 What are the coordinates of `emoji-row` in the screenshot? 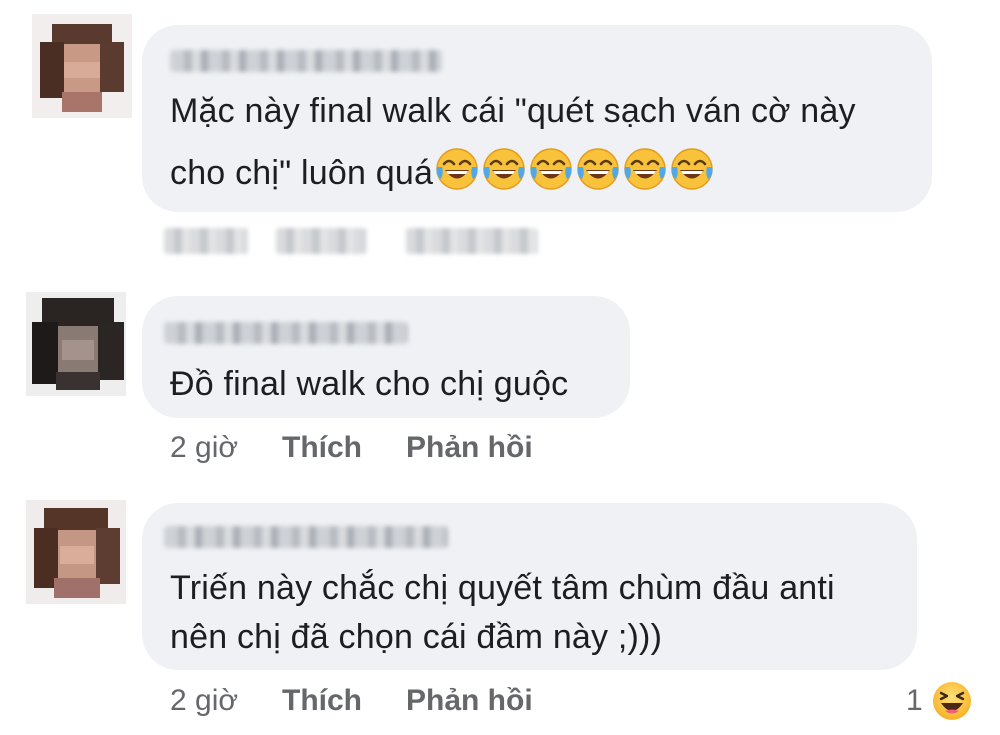 It's located at (574, 170).